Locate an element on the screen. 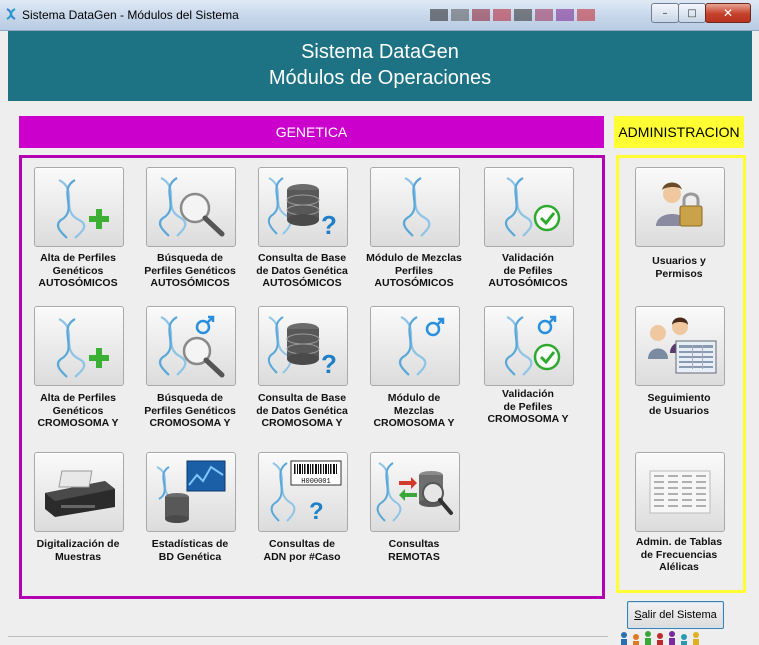 The height and width of the screenshot is (645, 759). stats-database-icon is located at coordinates (191, 491).